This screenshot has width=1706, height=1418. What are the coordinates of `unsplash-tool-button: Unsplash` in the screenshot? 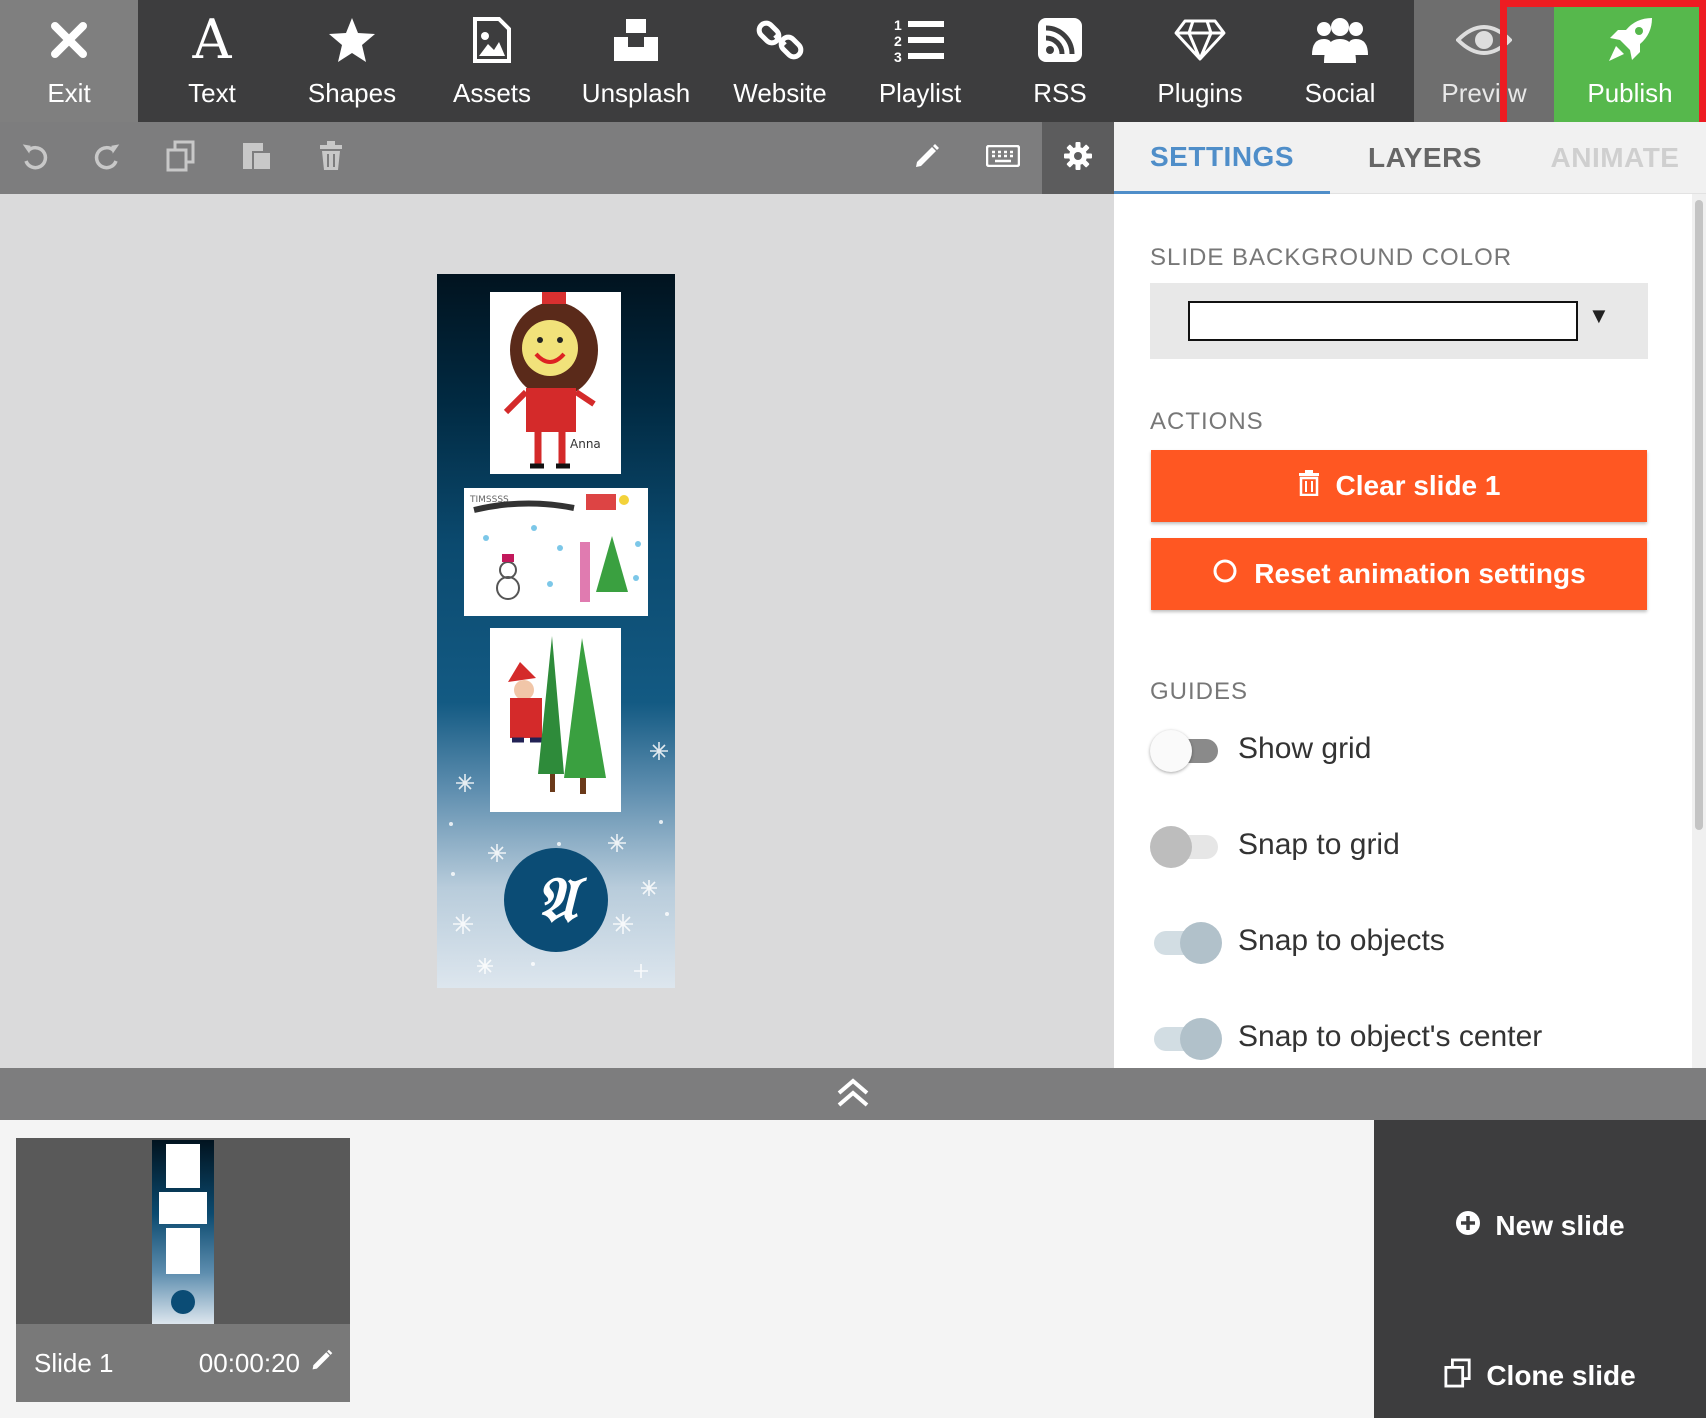 It's located at (636, 61).